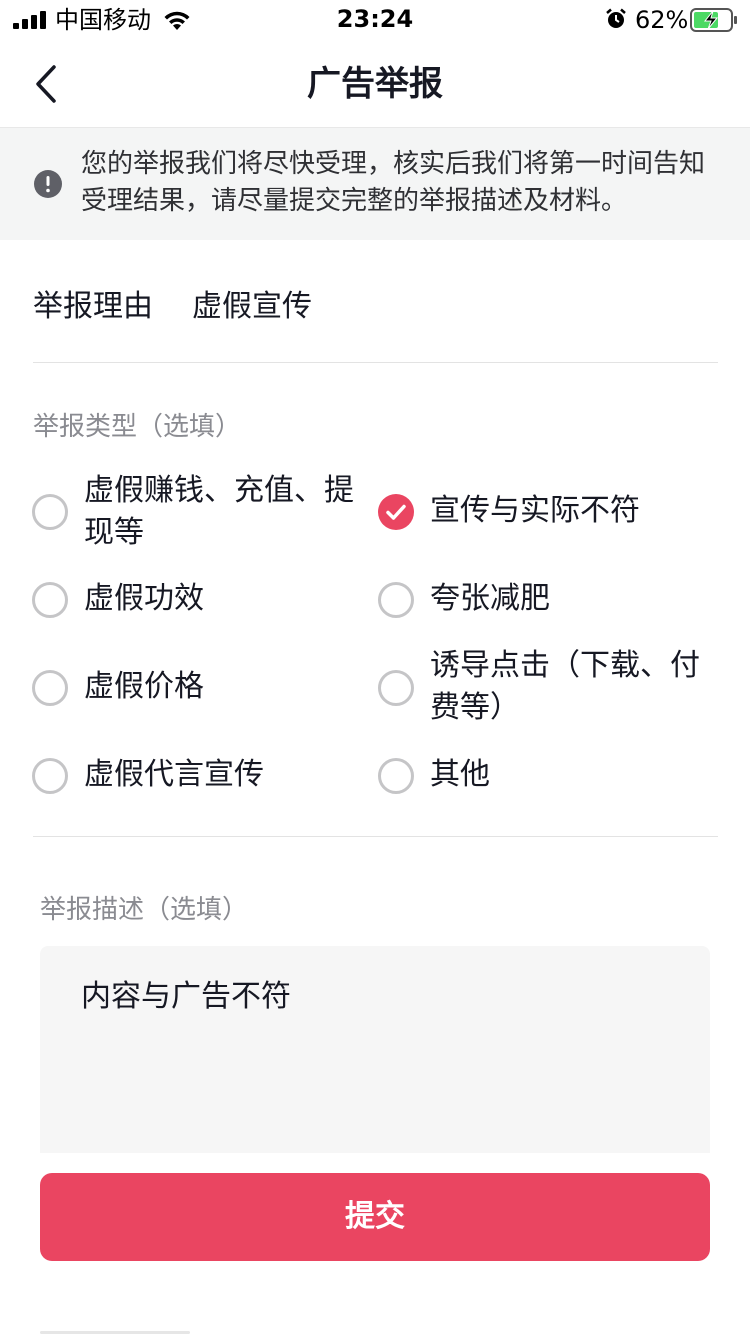 Image resolution: width=750 pixels, height=1334 pixels. I want to click on option-label: 夸张减肥, so click(490, 598).